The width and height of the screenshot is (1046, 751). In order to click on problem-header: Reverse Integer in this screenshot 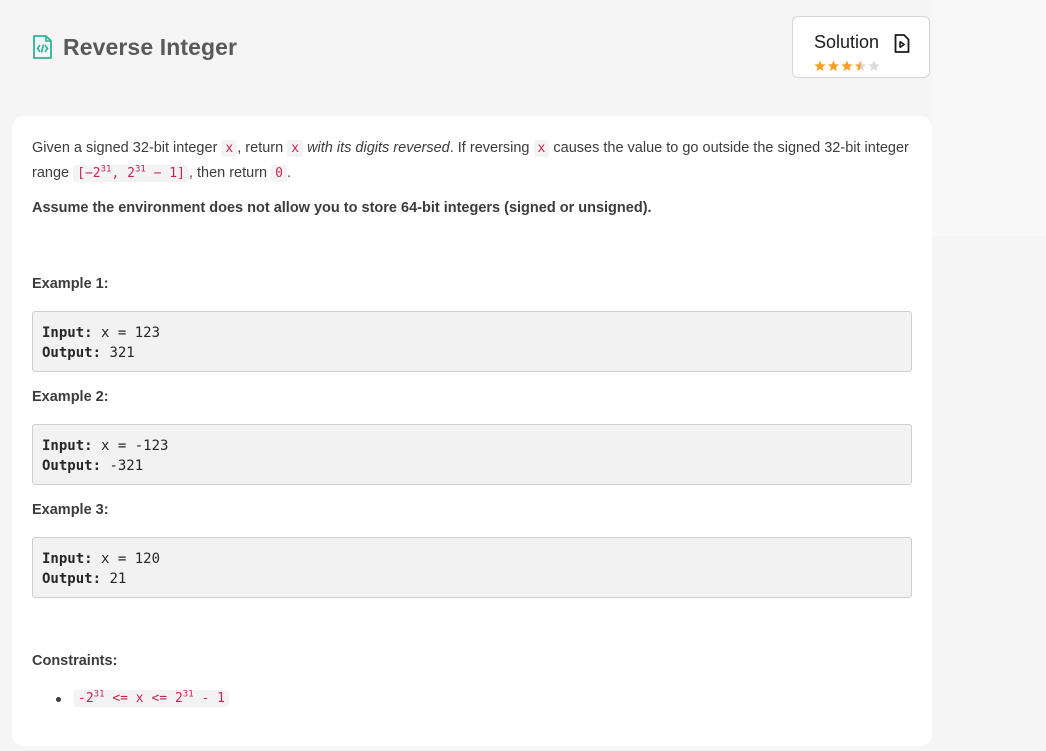, I will do `click(134, 47)`.